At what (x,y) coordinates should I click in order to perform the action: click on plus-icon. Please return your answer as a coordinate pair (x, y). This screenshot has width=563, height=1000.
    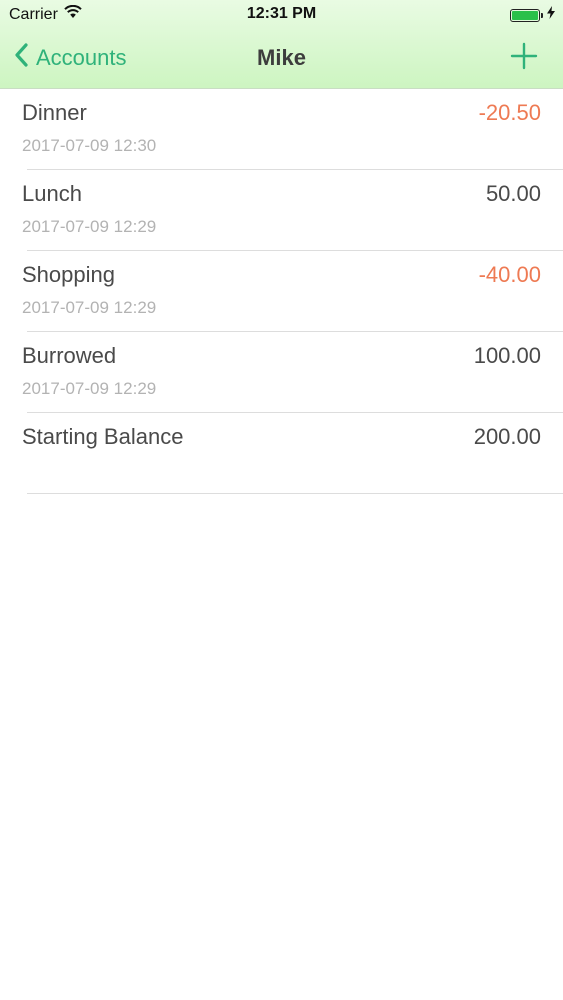
    Looking at the image, I should click on (524, 58).